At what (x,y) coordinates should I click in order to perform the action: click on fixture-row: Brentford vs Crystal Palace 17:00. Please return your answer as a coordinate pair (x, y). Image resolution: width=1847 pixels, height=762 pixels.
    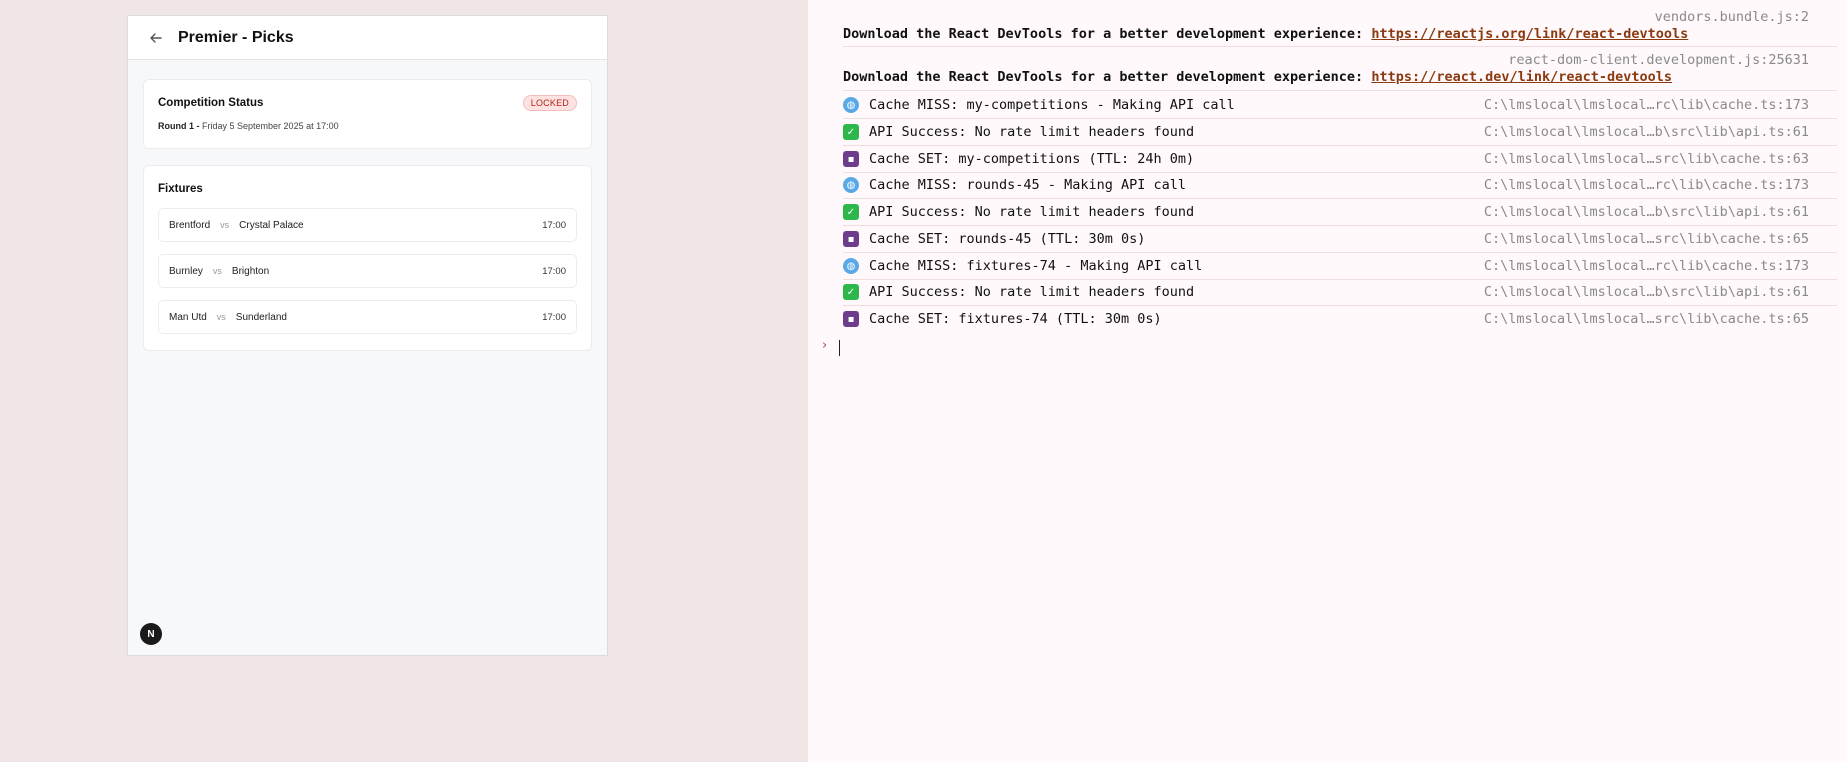
    Looking at the image, I should click on (367, 225).